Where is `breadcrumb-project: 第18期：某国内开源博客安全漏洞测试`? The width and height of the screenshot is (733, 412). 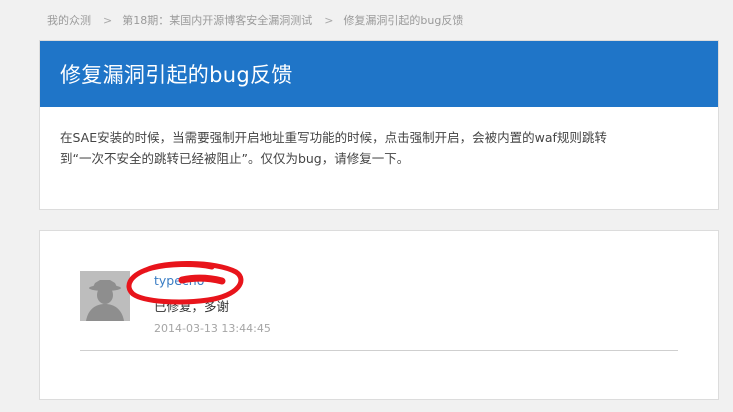 breadcrumb-project: 第18期：某国内开源博客安全漏洞测试 is located at coordinates (217, 20).